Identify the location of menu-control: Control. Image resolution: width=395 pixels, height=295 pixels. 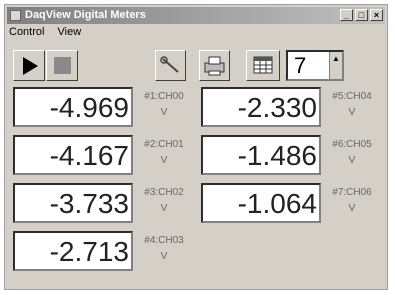
(26, 32).